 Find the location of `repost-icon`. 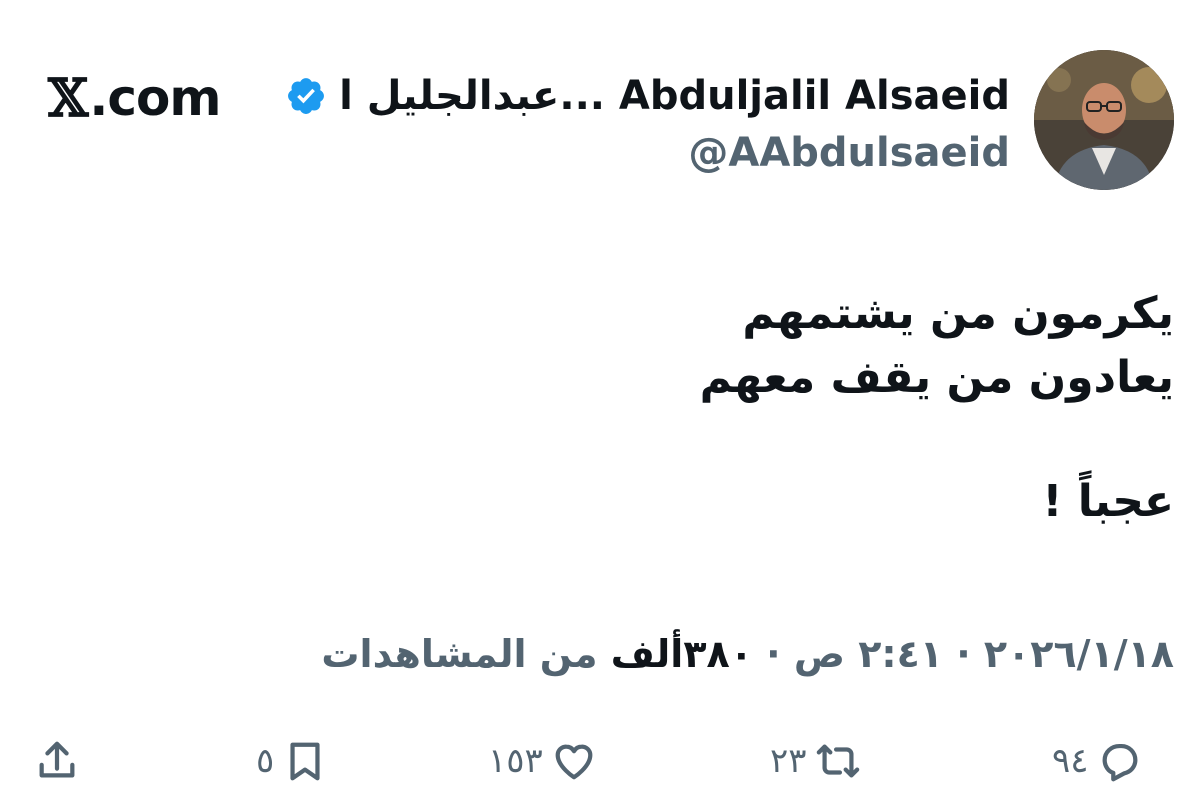

repost-icon is located at coordinates (837, 761).